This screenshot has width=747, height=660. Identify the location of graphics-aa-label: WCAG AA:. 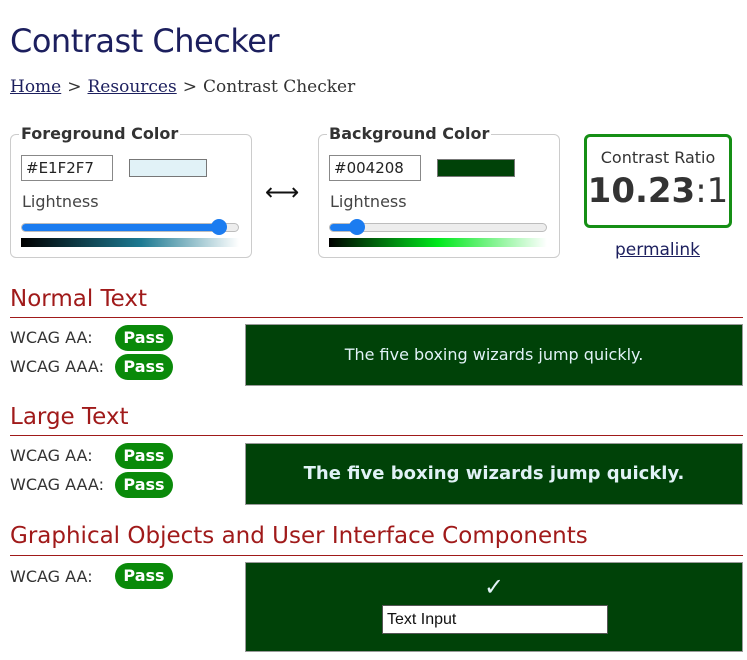
(51, 576).